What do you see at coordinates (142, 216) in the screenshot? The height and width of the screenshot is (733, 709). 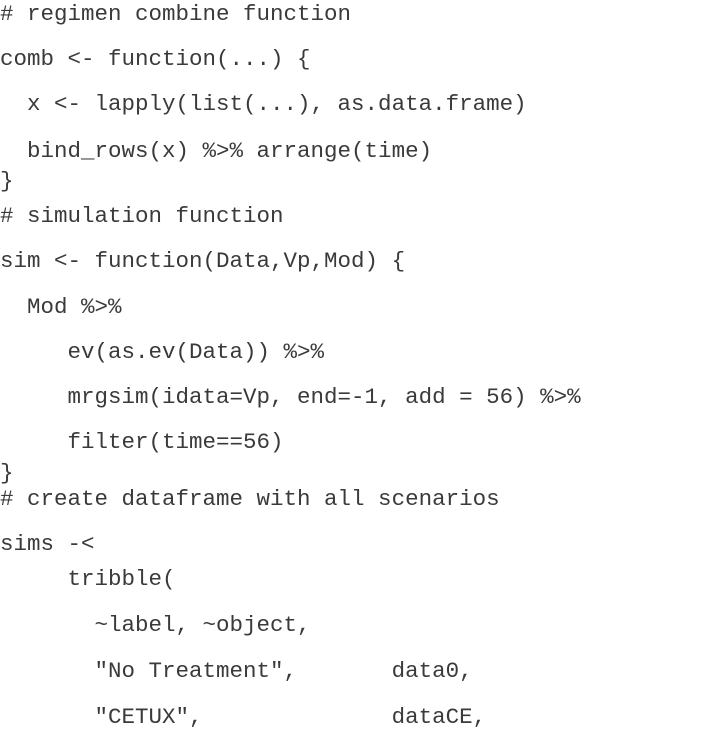 I see `code-line-comment-simulation: # simulation function` at bounding box center [142, 216].